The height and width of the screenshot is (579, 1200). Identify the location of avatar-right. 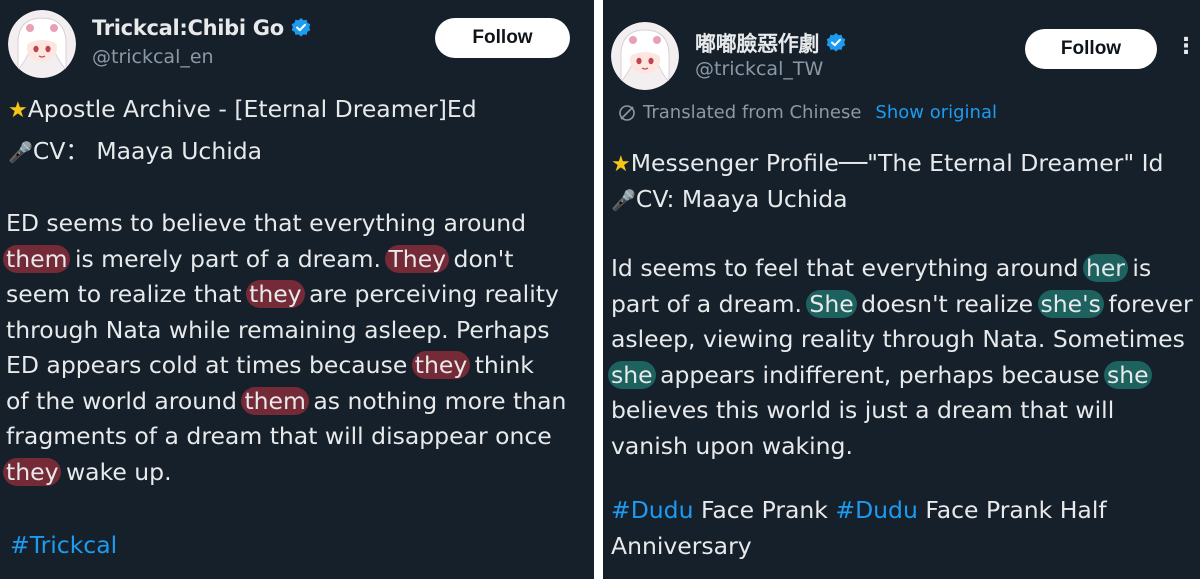
(645, 56).